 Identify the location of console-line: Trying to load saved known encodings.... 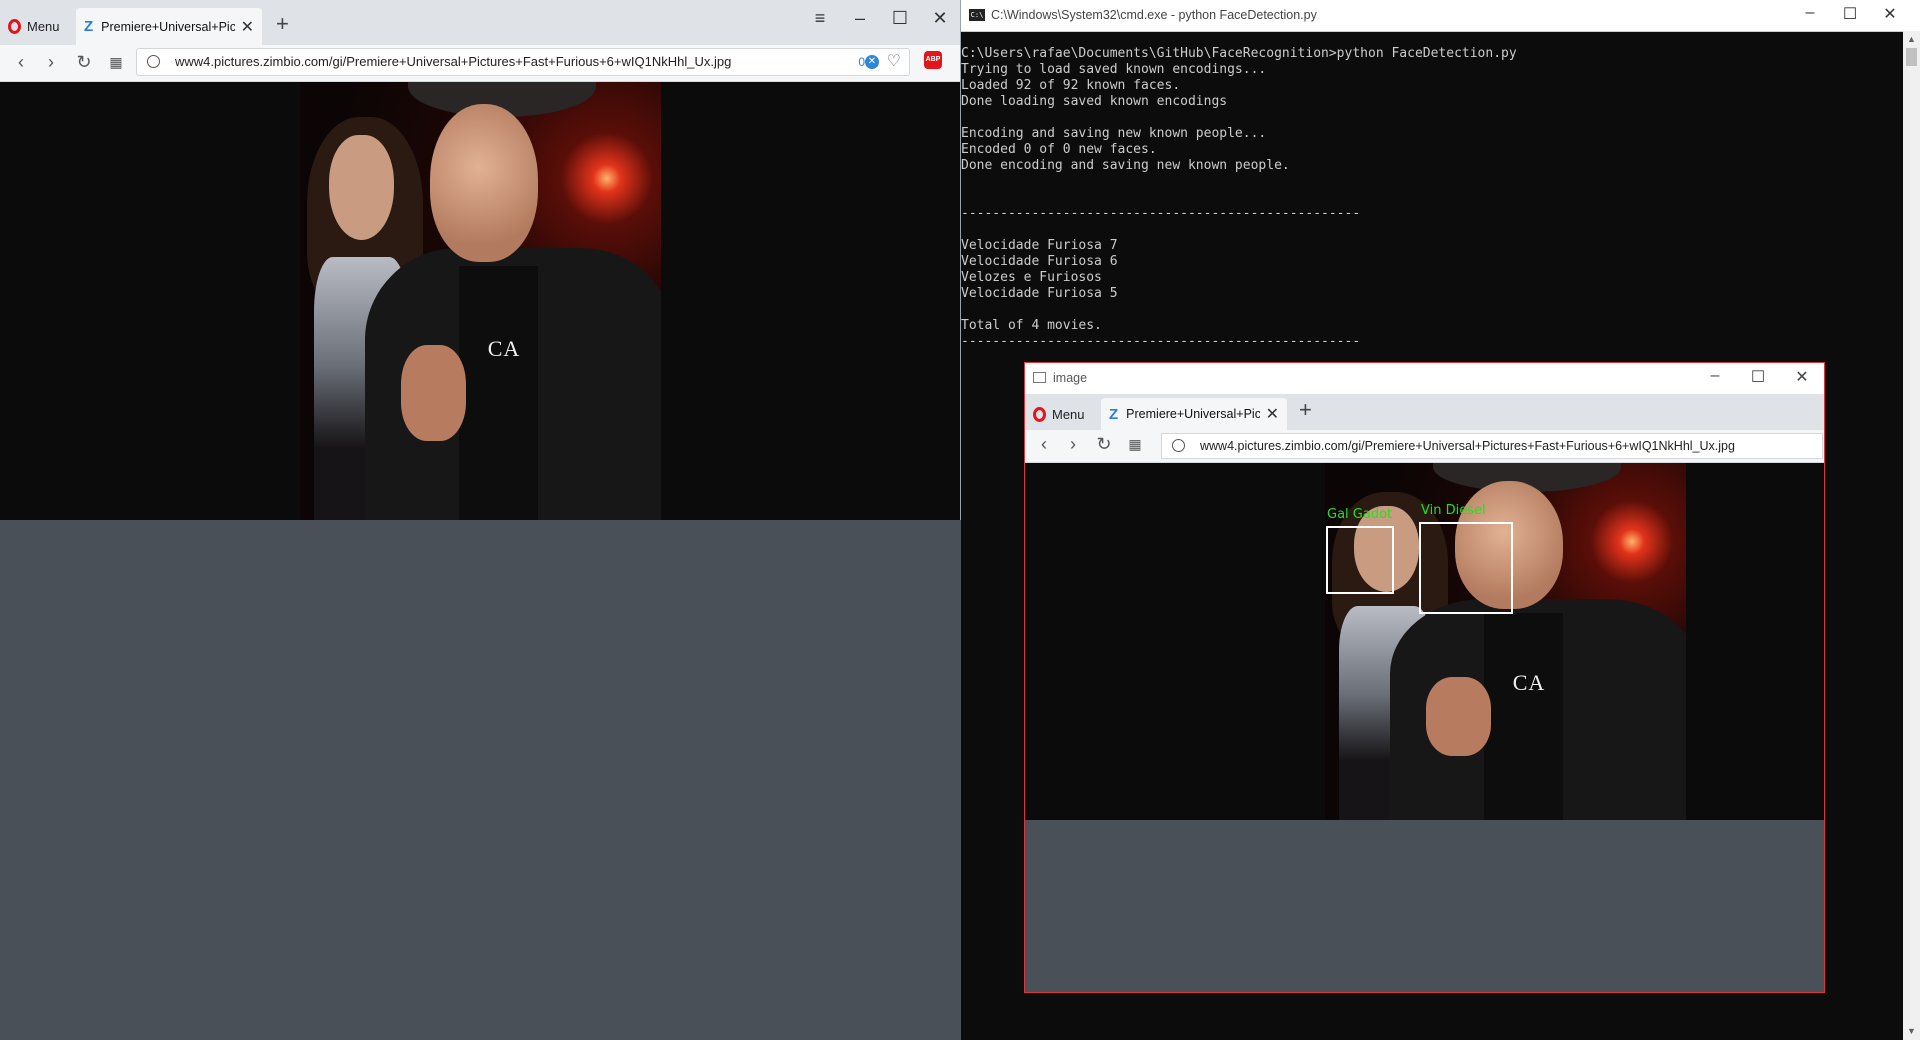
(1114, 69).